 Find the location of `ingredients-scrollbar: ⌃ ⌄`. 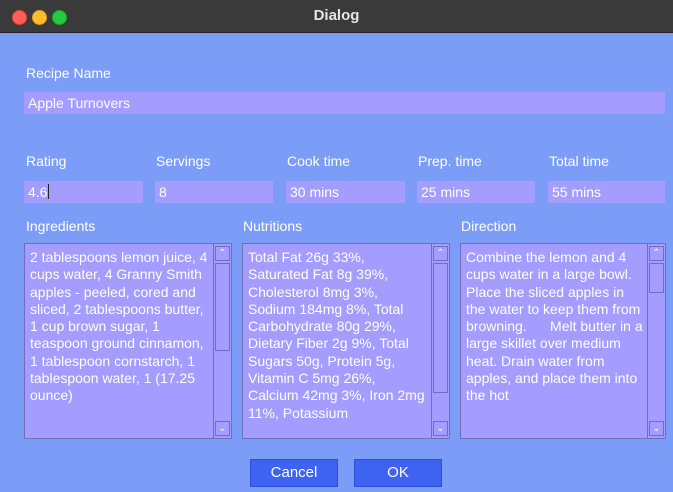

ingredients-scrollbar: ⌃ ⌄ is located at coordinates (222, 341).